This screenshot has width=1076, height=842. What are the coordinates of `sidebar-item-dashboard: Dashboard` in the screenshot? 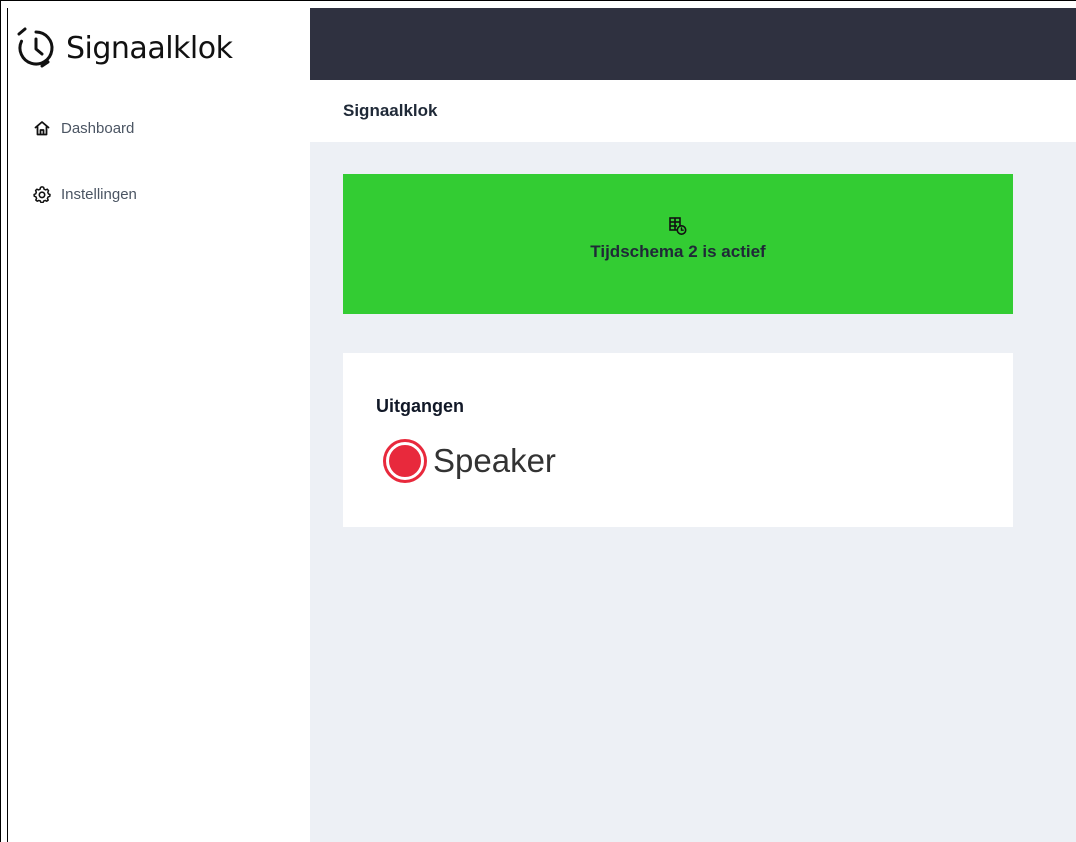 It's located at (159, 128).